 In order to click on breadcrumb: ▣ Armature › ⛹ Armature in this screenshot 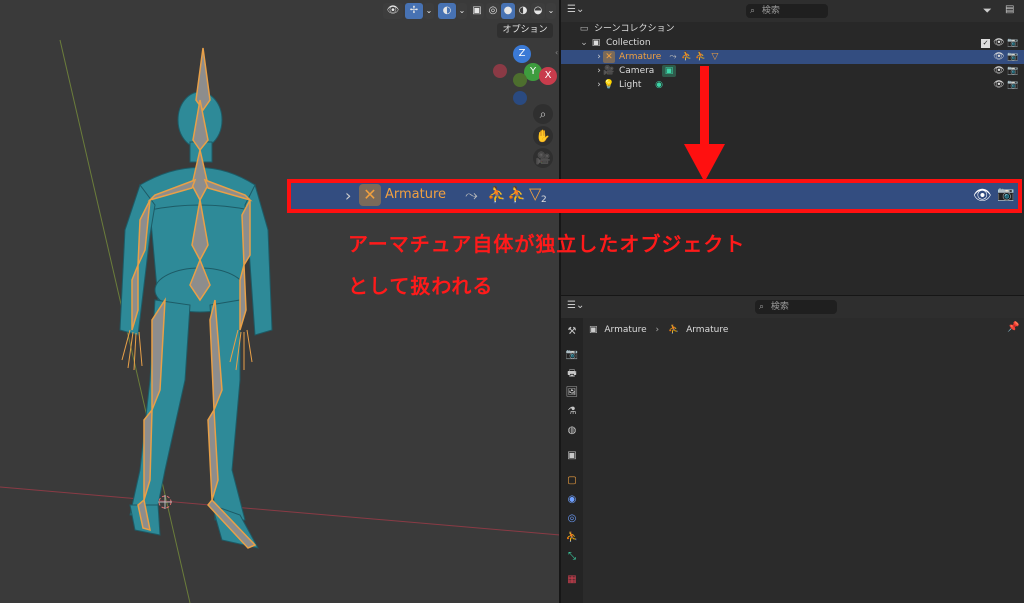, I will do `click(658, 330)`.